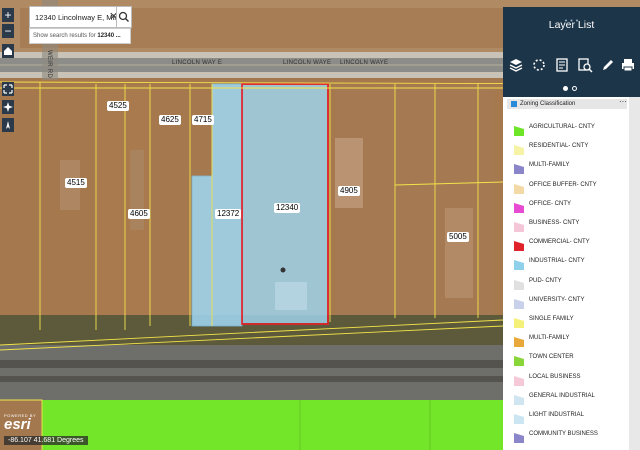 Image resolution: width=640 pixels, height=450 pixels. What do you see at coordinates (64, 36) in the screenshot?
I see `search-hint-prefix: Show search results for` at bounding box center [64, 36].